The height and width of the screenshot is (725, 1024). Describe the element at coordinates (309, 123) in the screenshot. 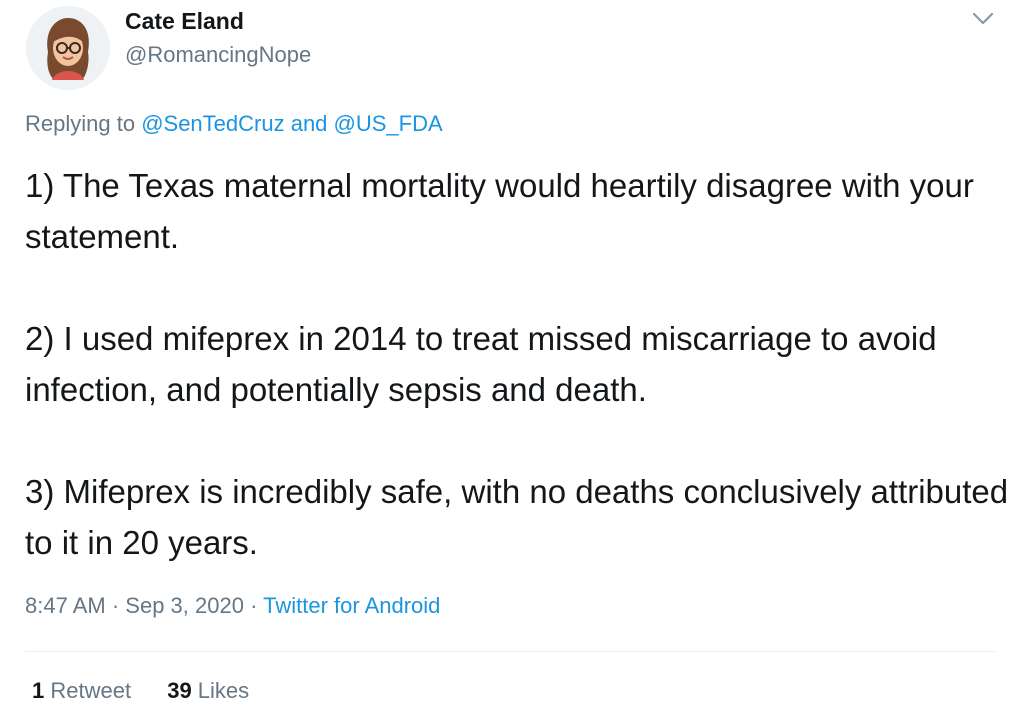

I see `mention-joiner: and` at that location.